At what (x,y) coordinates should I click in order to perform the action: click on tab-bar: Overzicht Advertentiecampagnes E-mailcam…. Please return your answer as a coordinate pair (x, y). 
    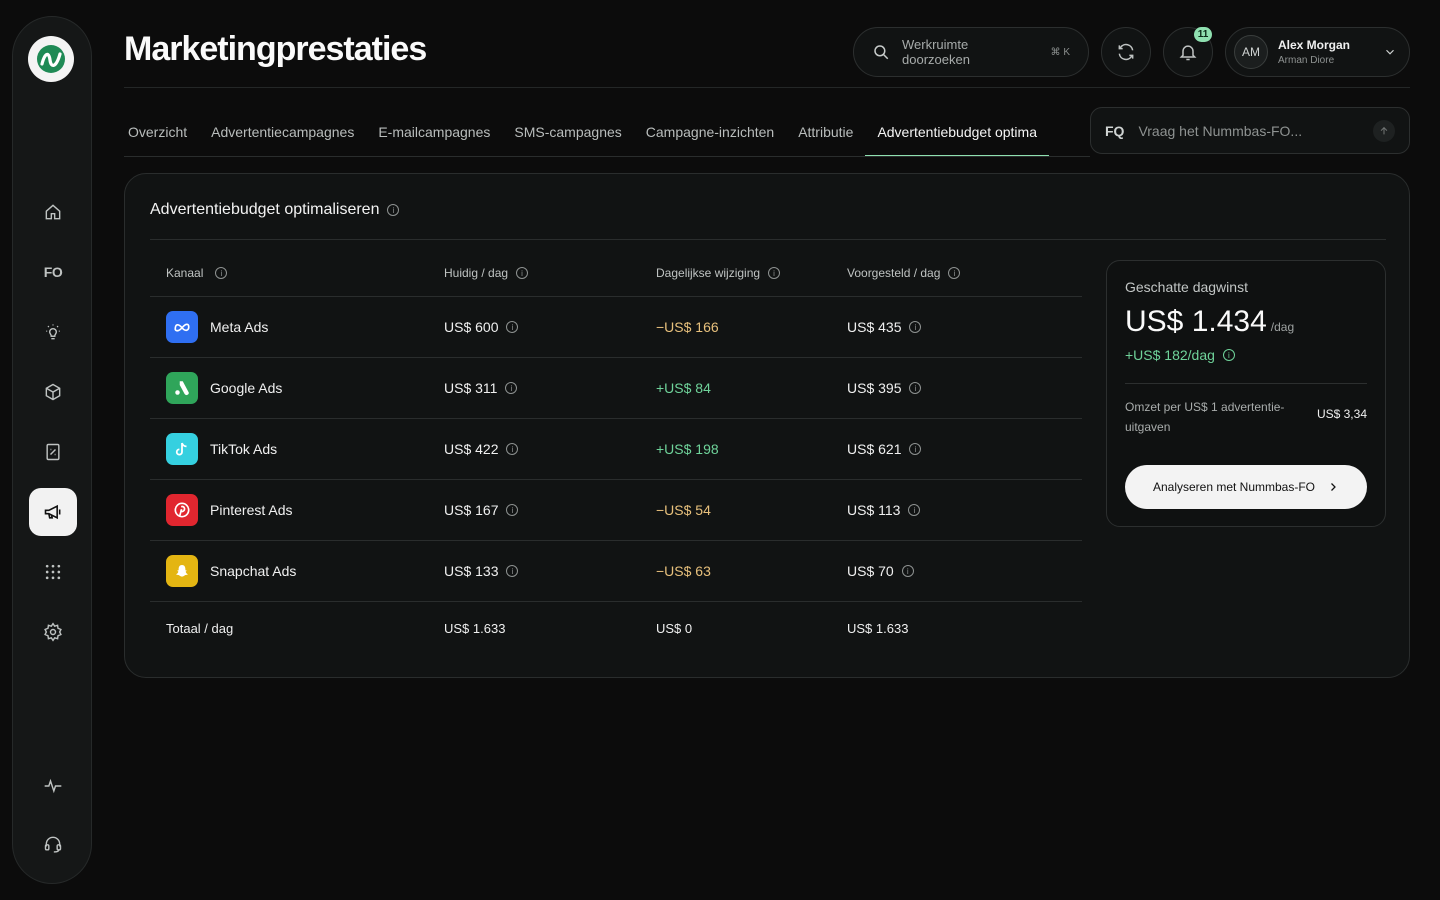
    Looking at the image, I should click on (586, 132).